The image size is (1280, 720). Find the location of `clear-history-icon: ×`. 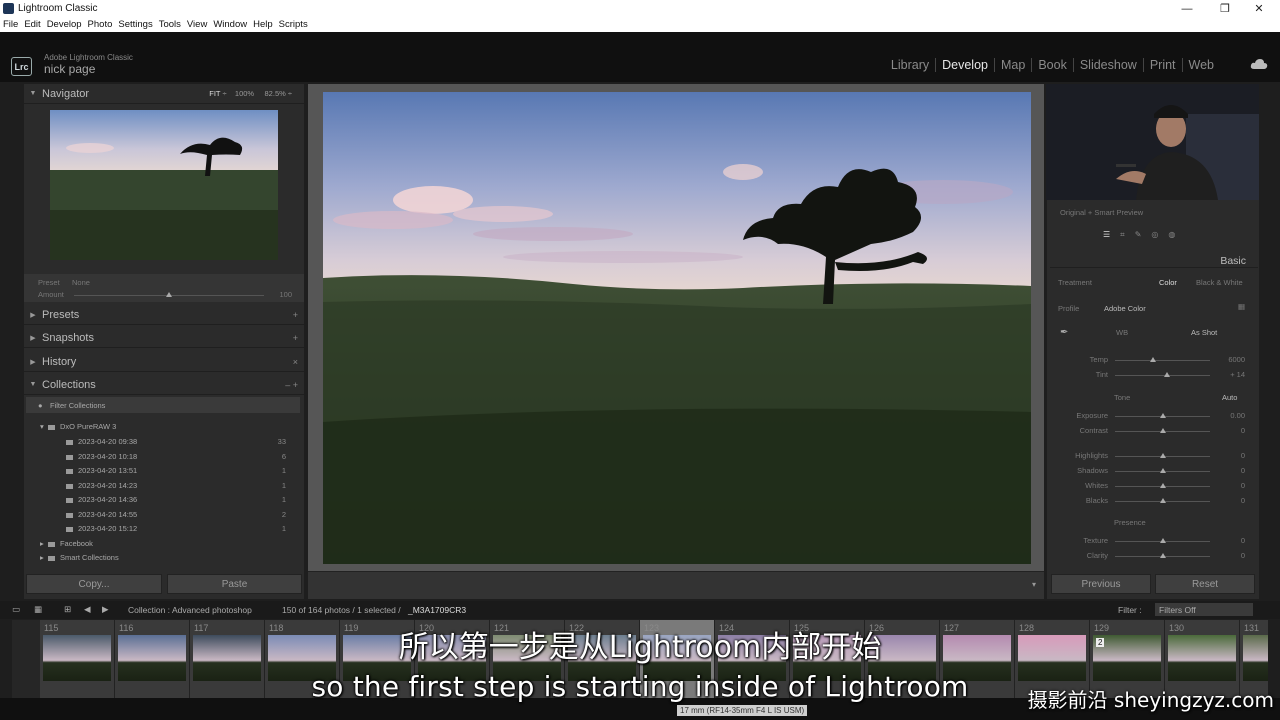

clear-history-icon: × is located at coordinates (295, 362).